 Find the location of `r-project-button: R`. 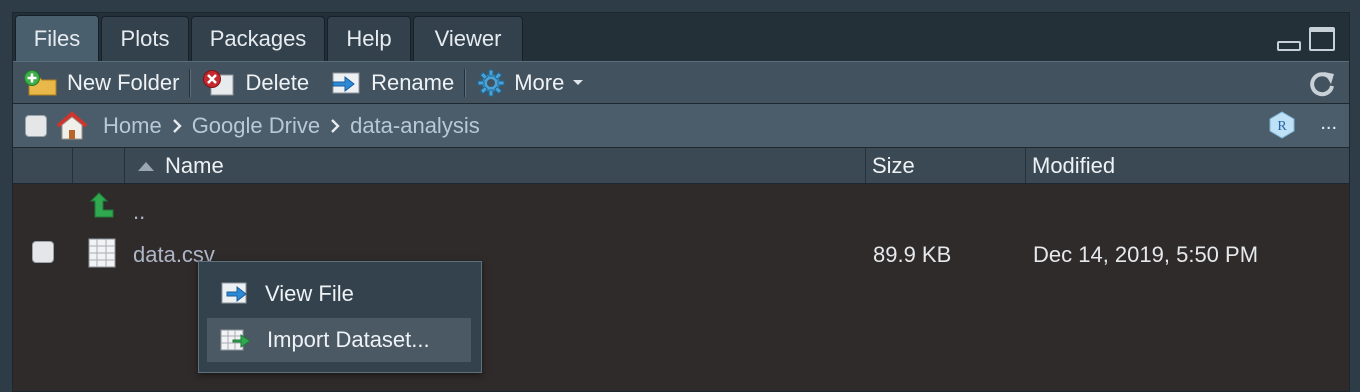

r-project-button: R is located at coordinates (1282, 127).